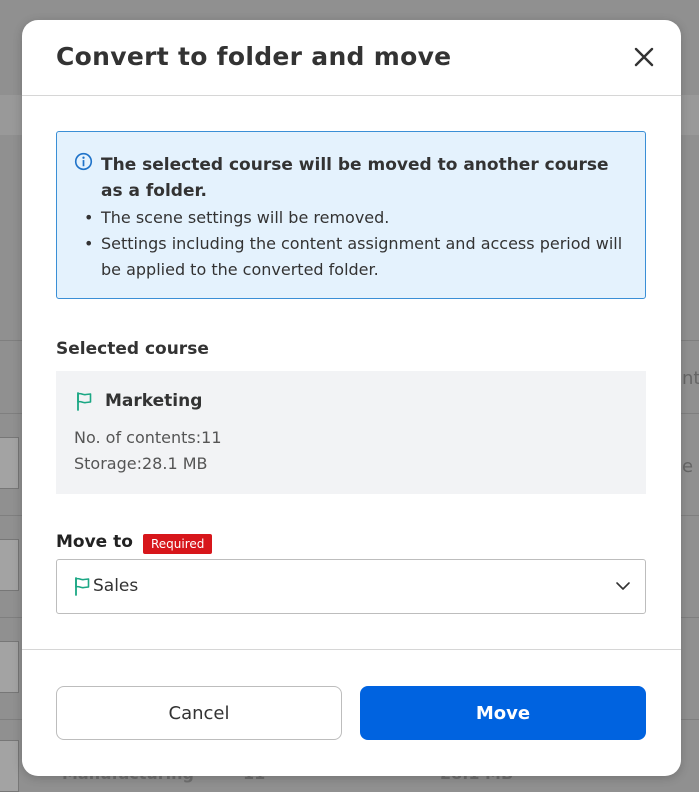 The height and width of the screenshot is (792, 699). I want to click on info-circle-icon, so click(83, 161).